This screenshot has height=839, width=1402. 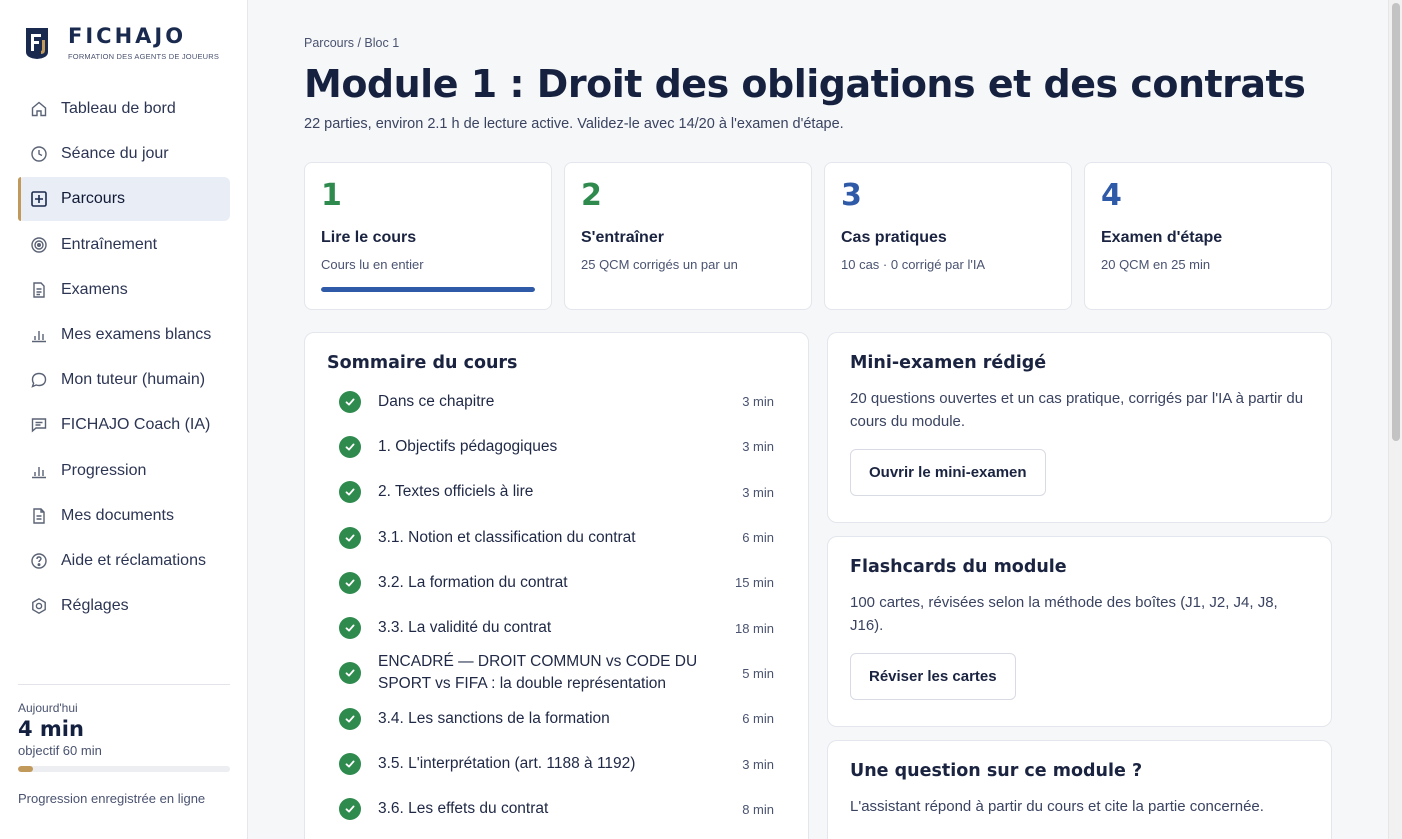 What do you see at coordinates (39, 199) in the screenshot?
I see `path-grid-icon` at bounding box center [39, 199].